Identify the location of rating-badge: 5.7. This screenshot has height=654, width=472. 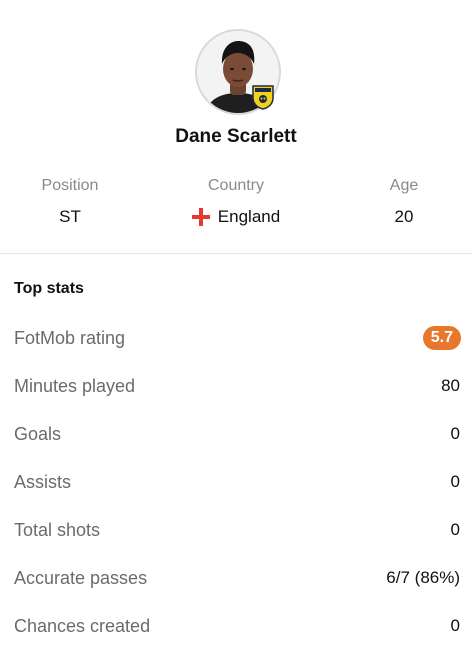
(441, 338).